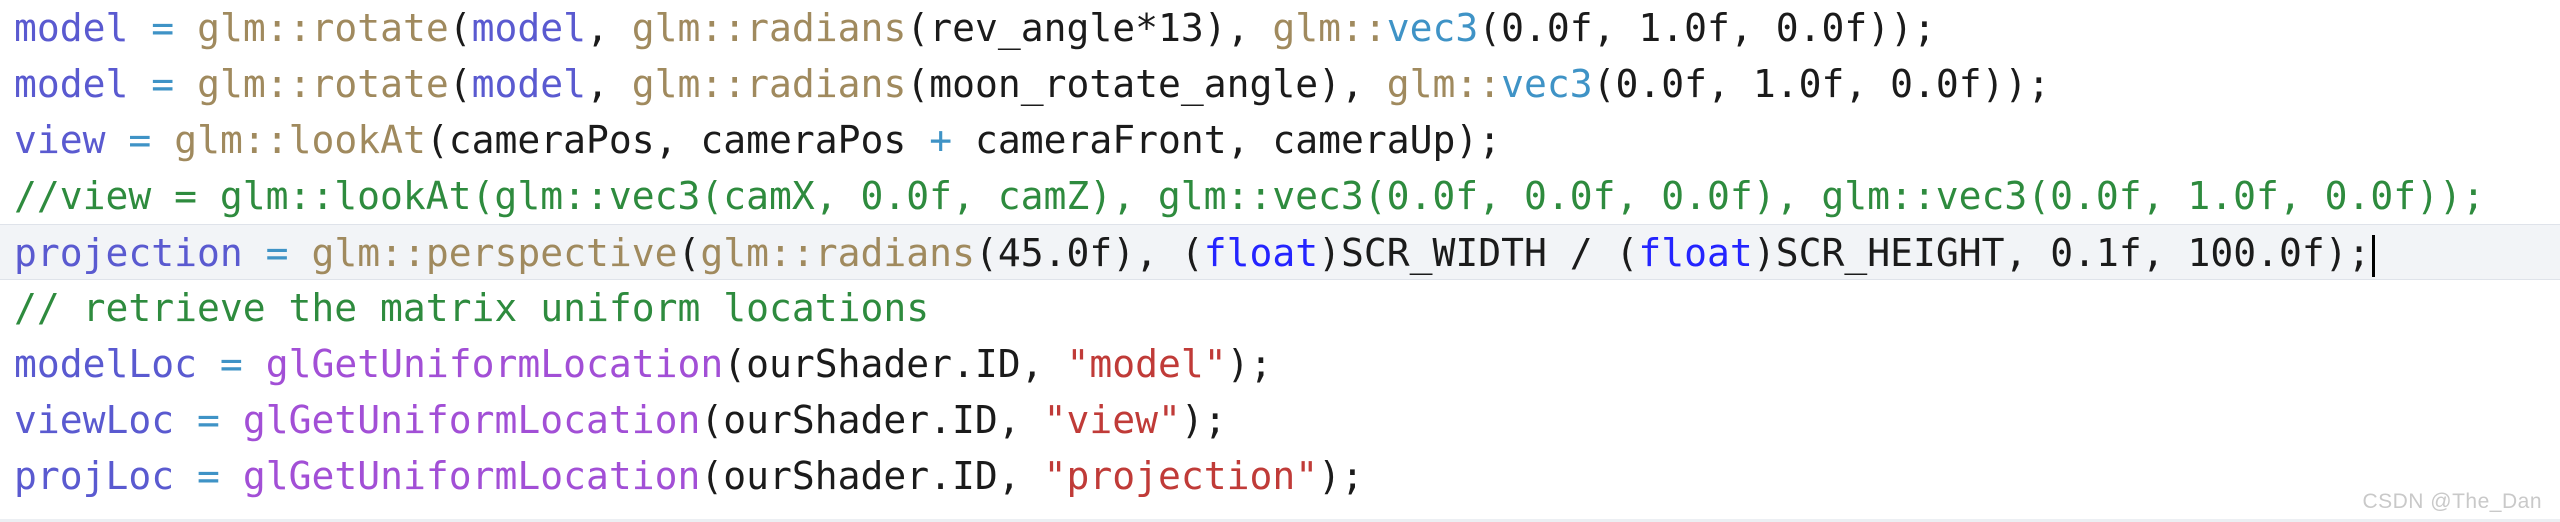 This screenshot has width=2560, height=522. What do you see at coordinates (677, 140) in the screenshot?
I see `code-token: (cameraPos, cameraPos` at bounding box center [677, 140].